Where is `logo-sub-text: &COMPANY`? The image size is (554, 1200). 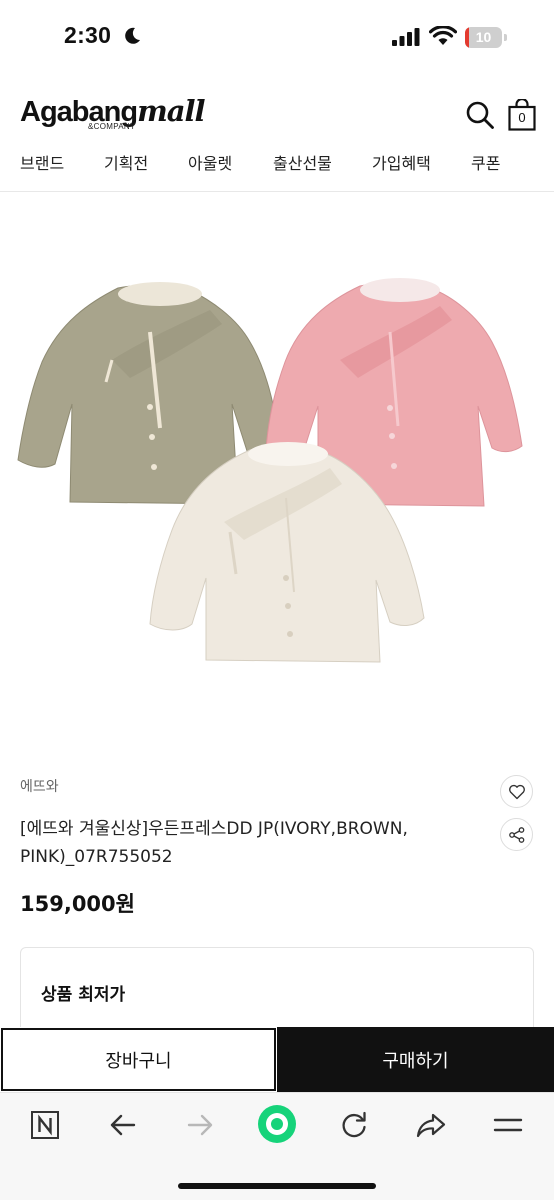
logo-sub-text: &COMPANY is located at coordinates (112, 126).